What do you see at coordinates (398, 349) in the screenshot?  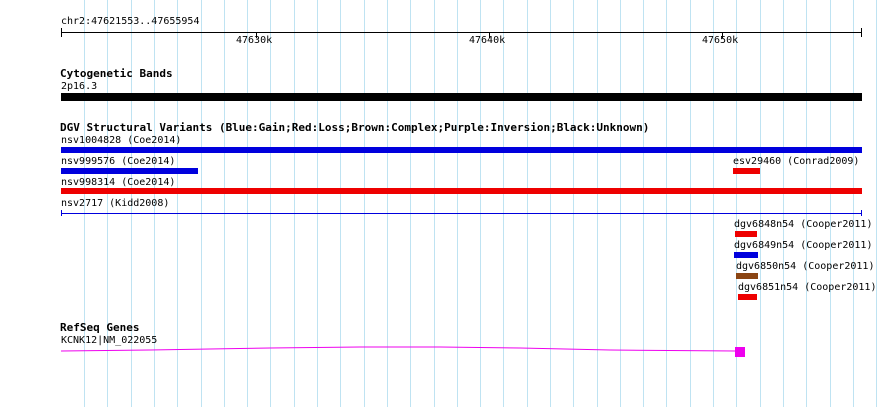 I see `refseq-gene-intron-line` at bounding box center [398, 349].